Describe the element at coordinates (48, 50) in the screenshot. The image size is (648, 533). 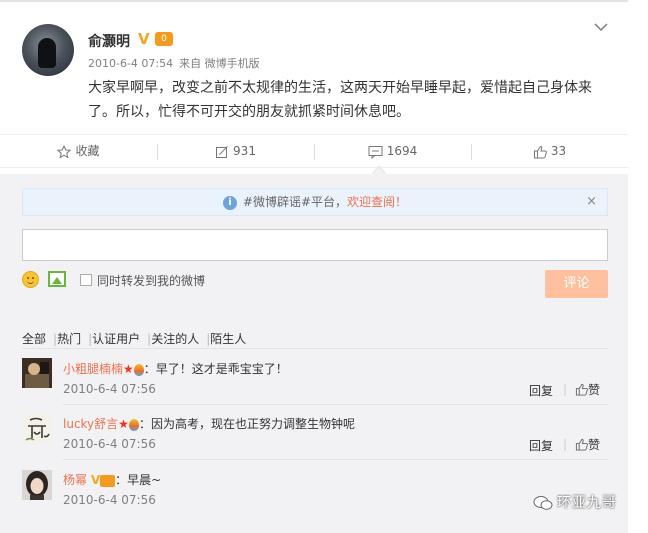
I see `author-avatar` at that location.